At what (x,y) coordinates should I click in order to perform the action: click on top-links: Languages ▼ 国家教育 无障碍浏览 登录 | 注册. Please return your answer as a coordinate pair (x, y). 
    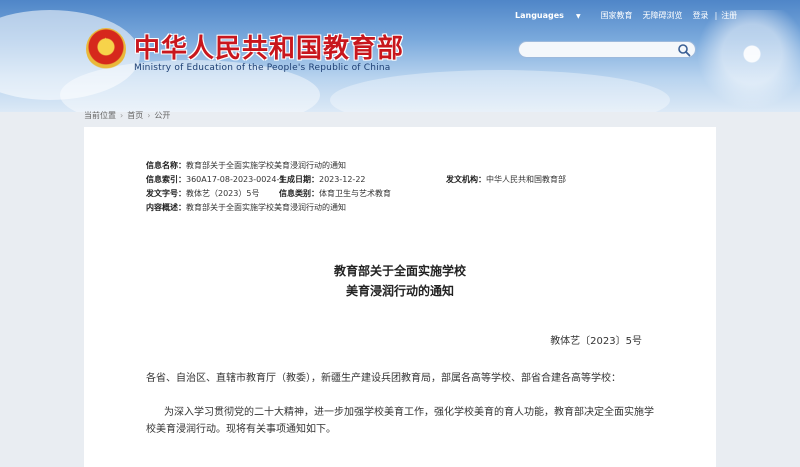
    Looking at the image, I should click on (631, 15).